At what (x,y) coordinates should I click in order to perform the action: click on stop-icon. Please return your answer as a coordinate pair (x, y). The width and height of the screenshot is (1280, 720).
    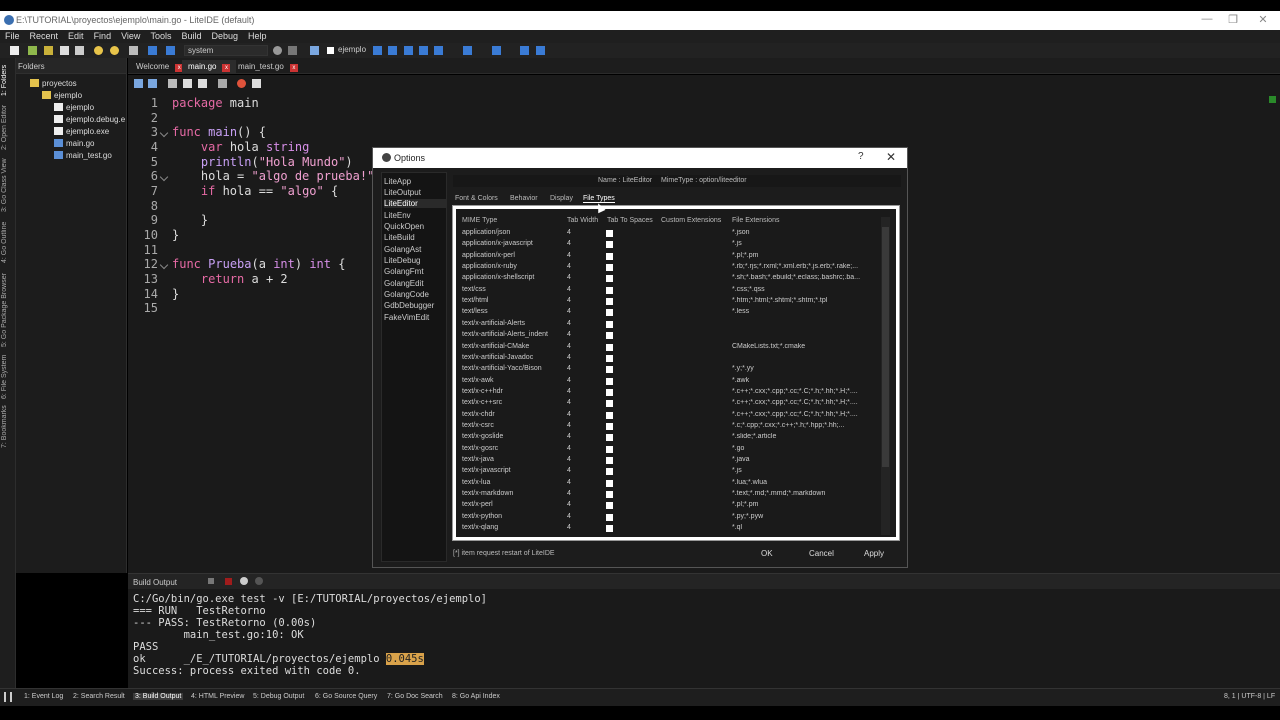
    Looking at the image, I should click on (241, 83).